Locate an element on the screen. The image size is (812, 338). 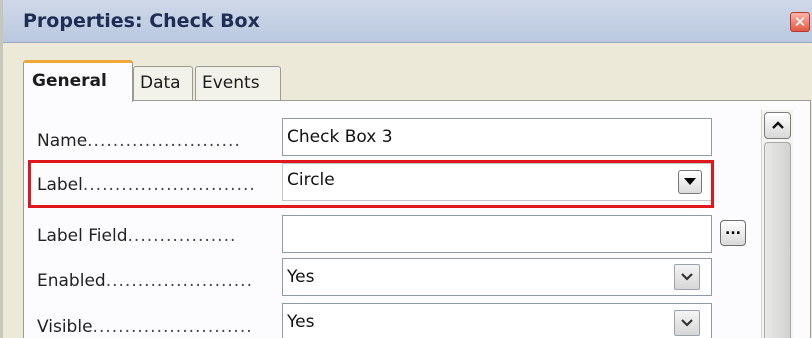
label-field-label-text: Label Field is located at coordinates (82, 236).